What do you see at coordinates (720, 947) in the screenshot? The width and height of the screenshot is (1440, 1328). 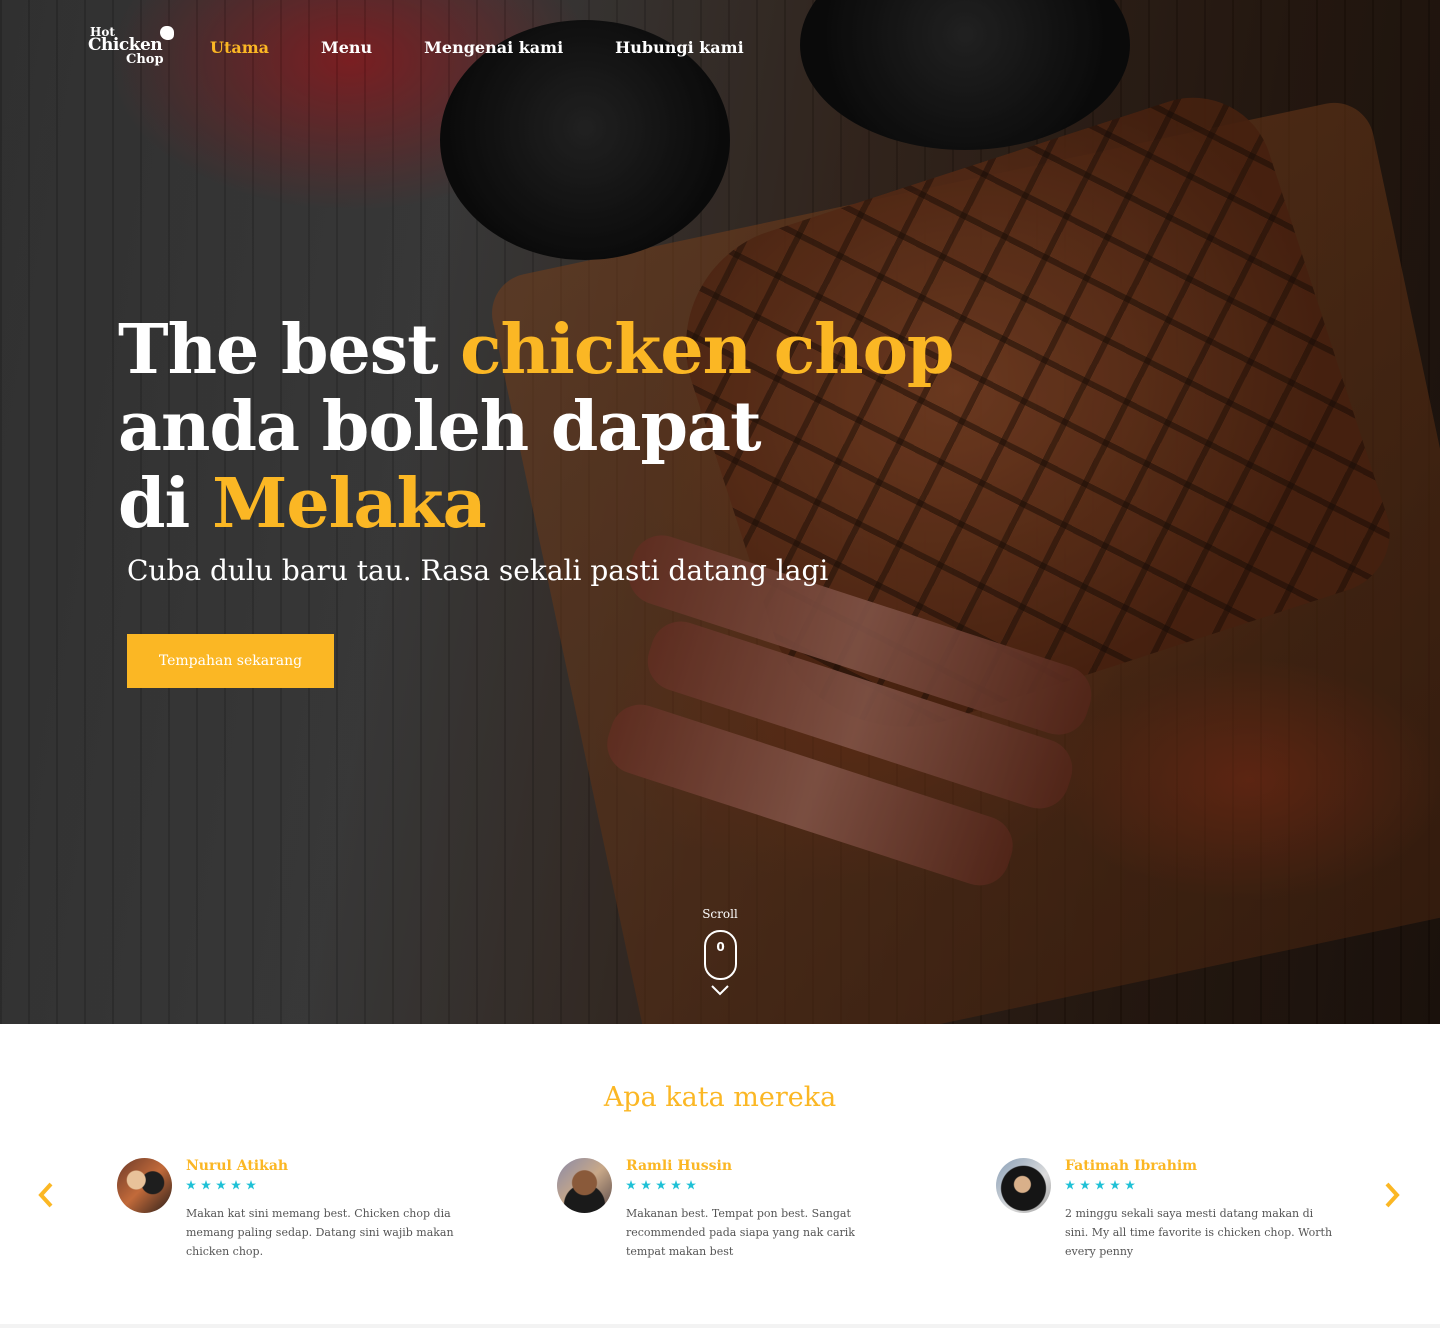 I see `scroll-counter: 0` at bounding box center [720, 947].